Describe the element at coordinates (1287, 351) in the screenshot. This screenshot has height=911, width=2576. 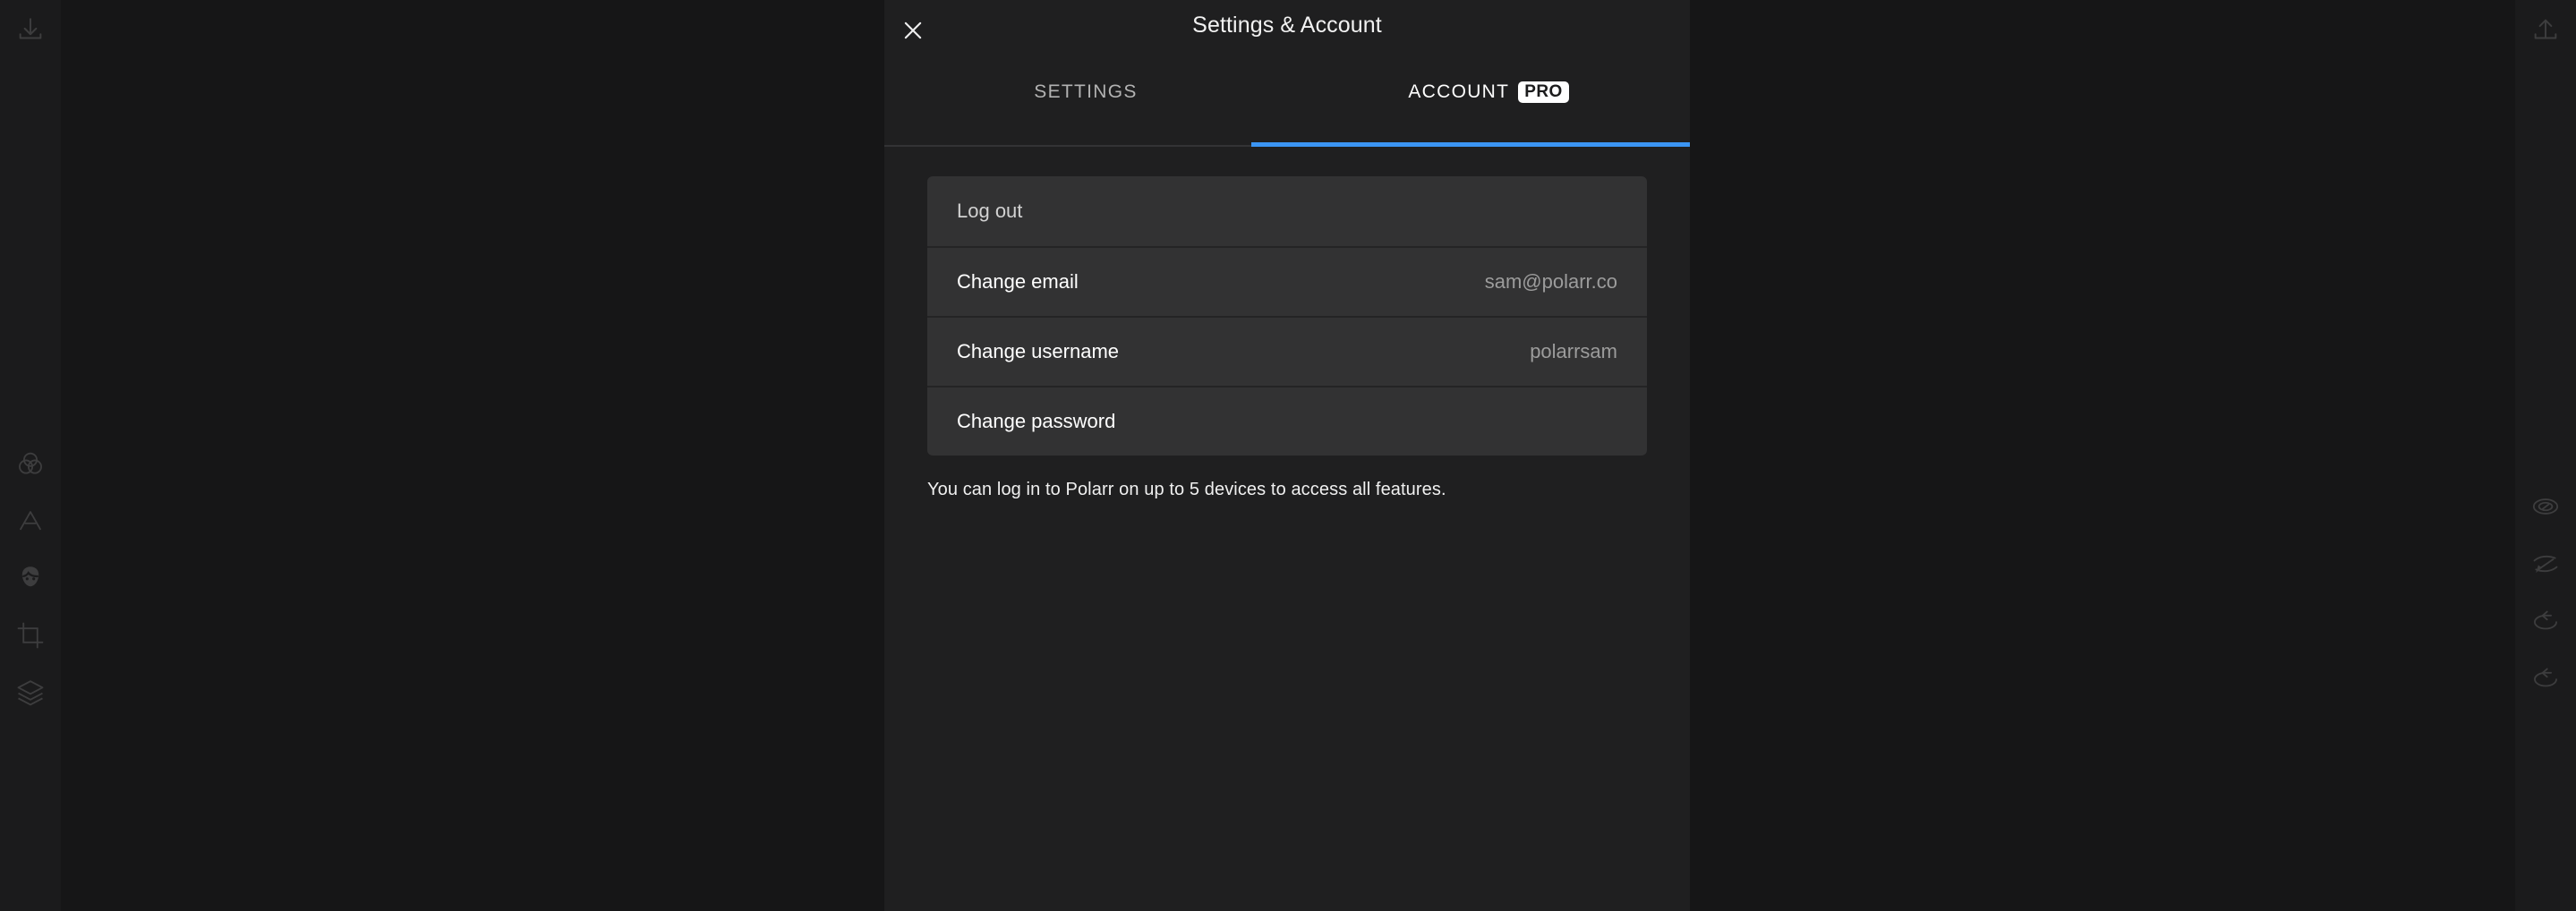
I see `list-item-change-username: Change username polarrsam` at that location.